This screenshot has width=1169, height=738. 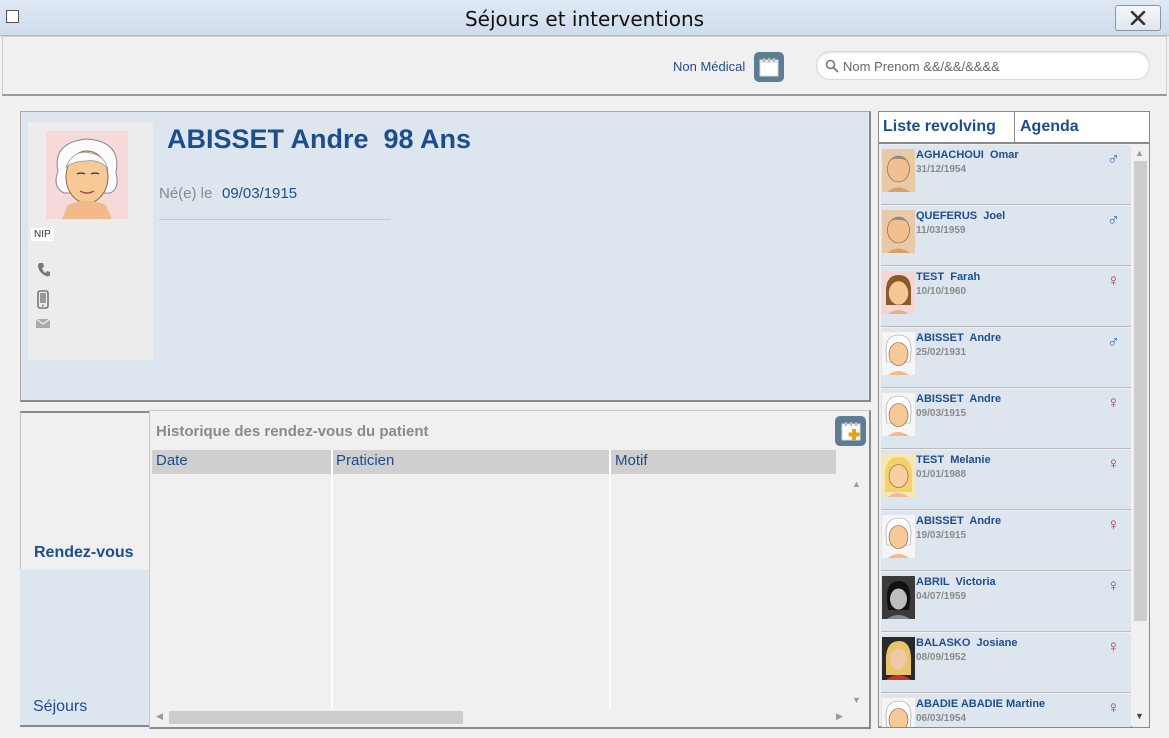 What do you see at coordinates (941, 230) in the screenshot?
I see `patient-dob: 11/03/1959` at bounding box center [941, 230].